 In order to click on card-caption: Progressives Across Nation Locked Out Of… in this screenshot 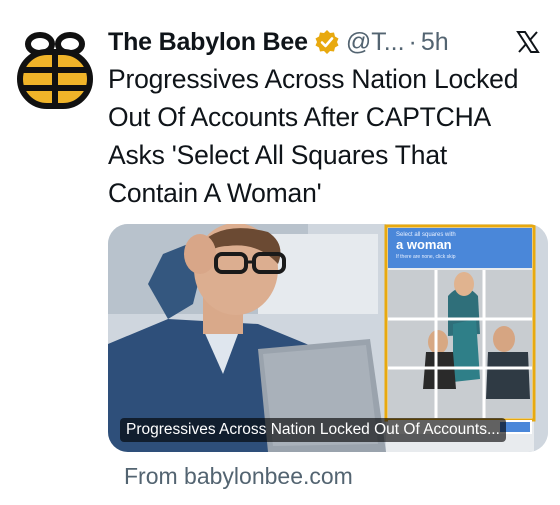, I will do `click(313, 430)`.